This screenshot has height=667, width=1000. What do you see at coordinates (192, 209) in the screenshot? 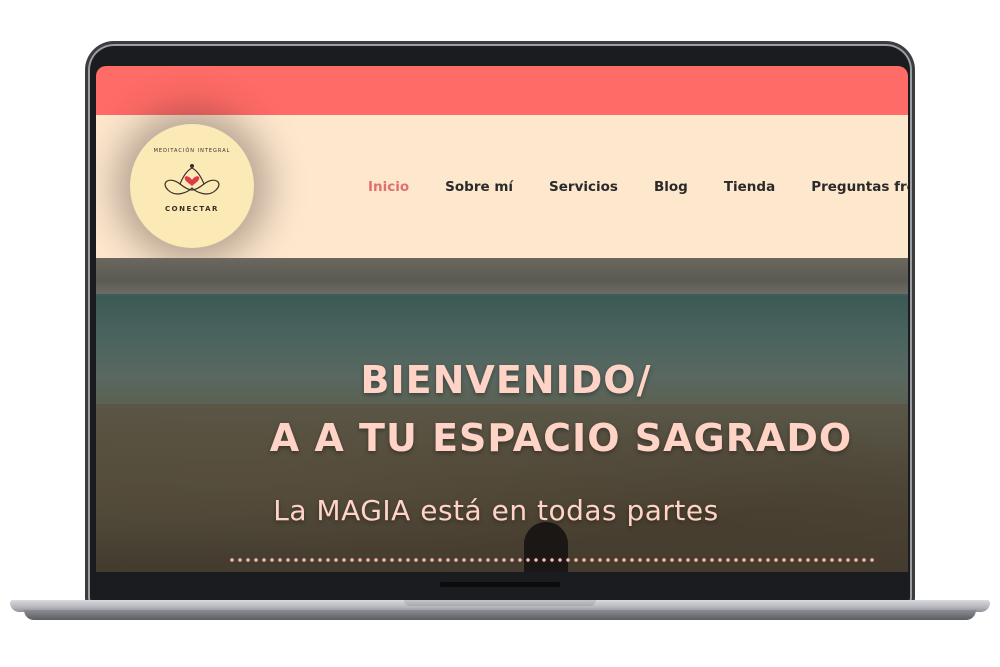
I see `logo-brand-name: CONECTAR` at bounding box center [192, 209].